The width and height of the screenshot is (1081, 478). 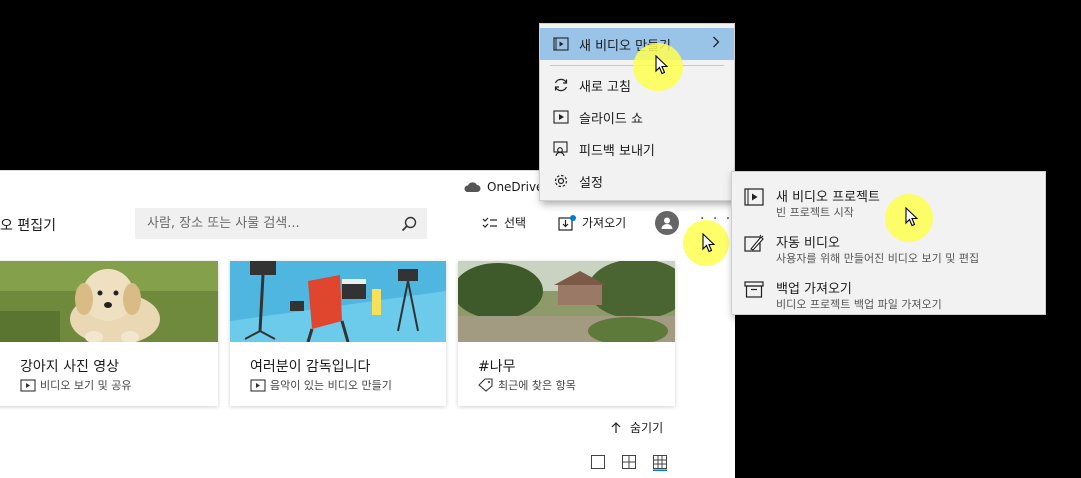 I want to click on puppy-thumbnail, so click(x=109, y=301).